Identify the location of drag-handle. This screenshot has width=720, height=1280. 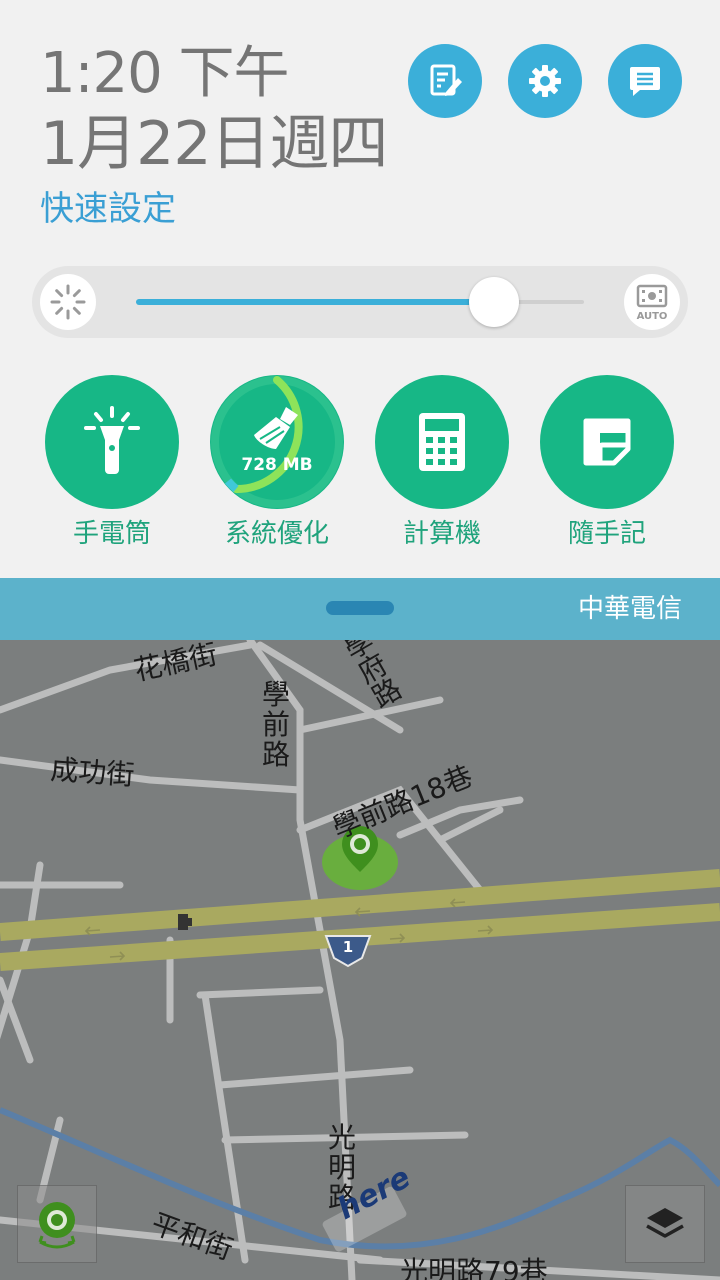
(360, 608).